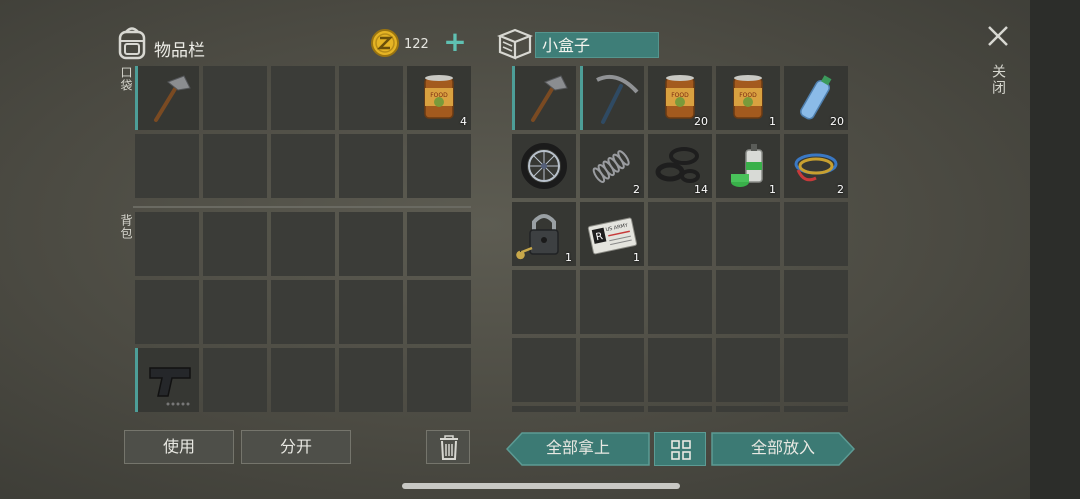  Describe the element at coordinates (816, 98) in the screenshot. I see `inventory-slot: 20` at that location.